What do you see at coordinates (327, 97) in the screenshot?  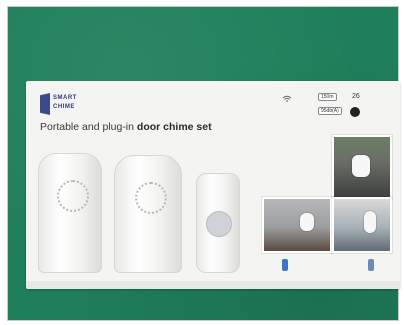 I see `range-pill: 150m` at bounding box center [327, 97].